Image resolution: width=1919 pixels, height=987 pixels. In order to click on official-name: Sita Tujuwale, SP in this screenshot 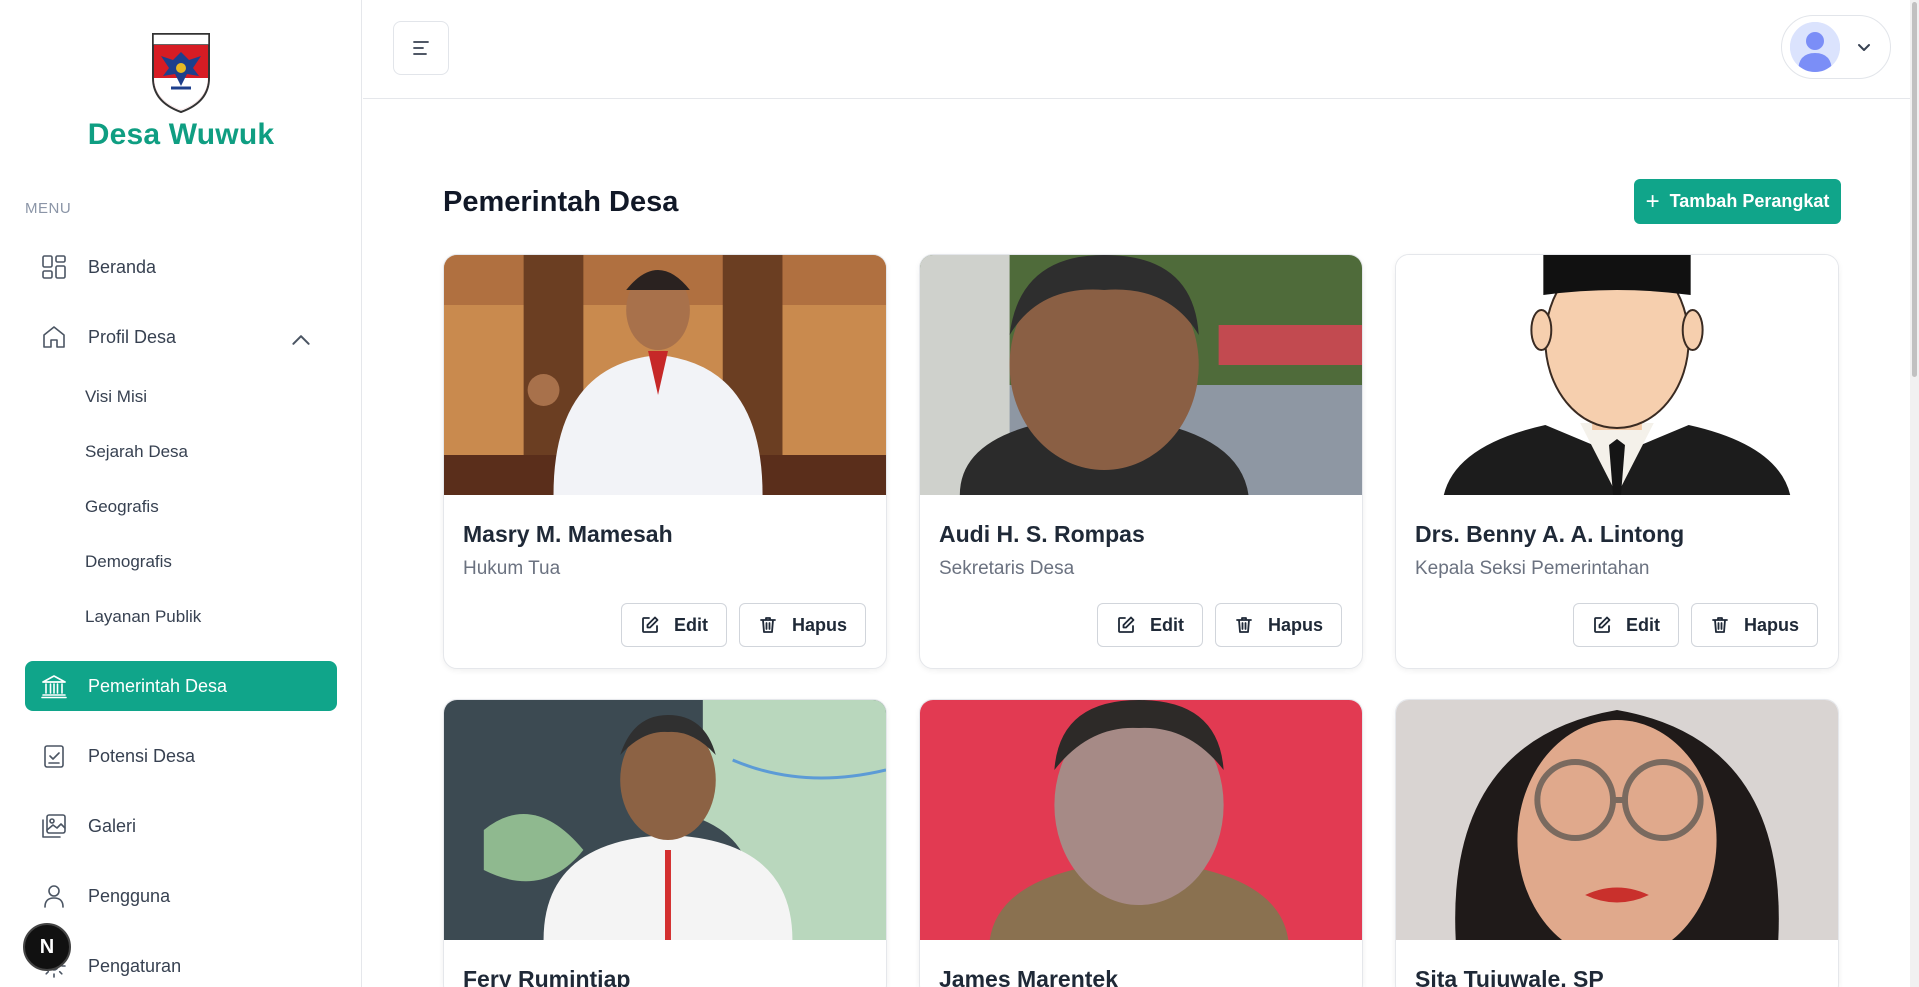, I will do `click(1509, 976)`.